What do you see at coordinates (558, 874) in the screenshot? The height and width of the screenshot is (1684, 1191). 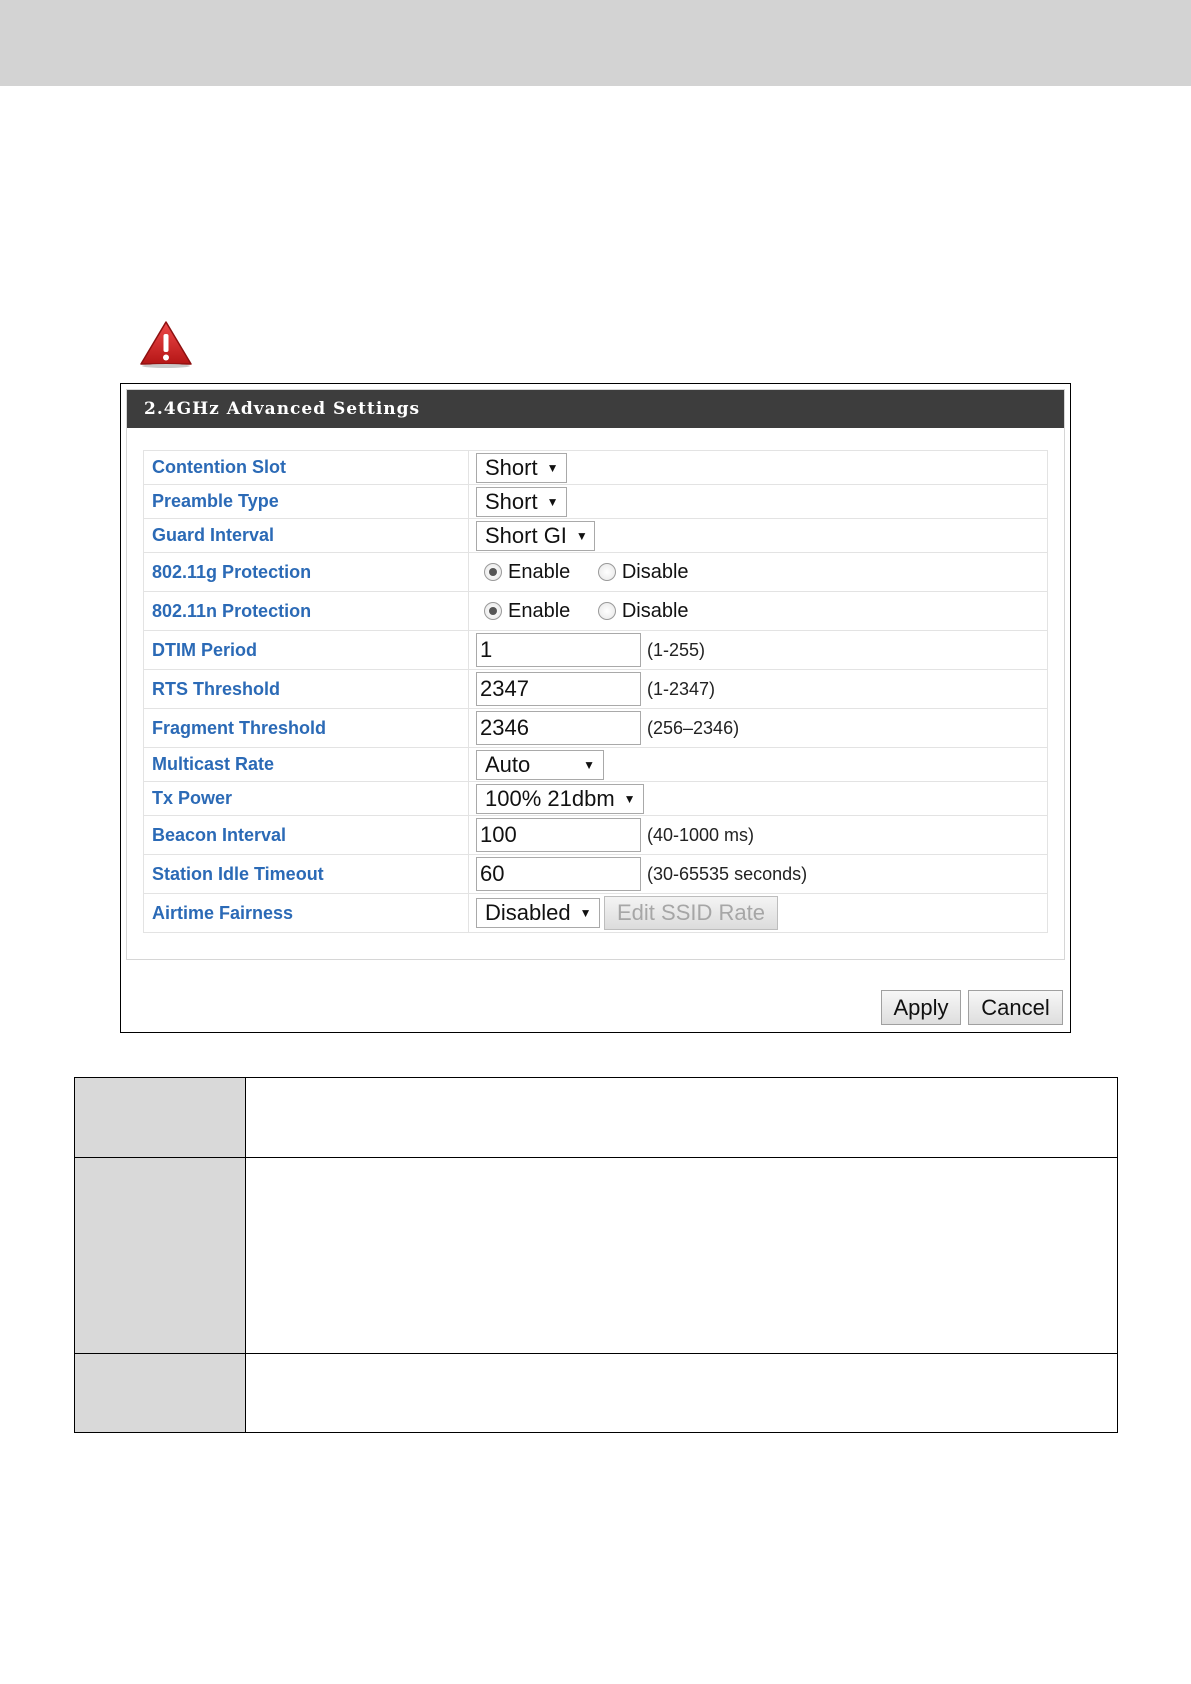 I see `station-idle-timeout-input: 60` at bounding box center [558, 874].